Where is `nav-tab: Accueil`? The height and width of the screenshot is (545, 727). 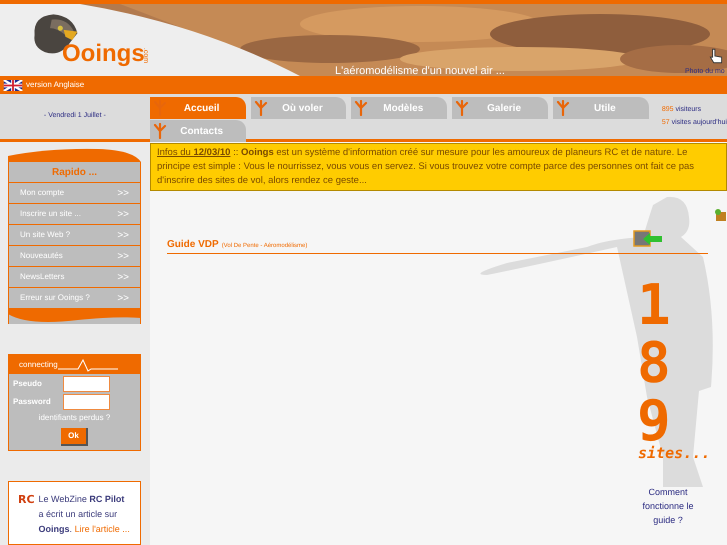
nav-tab: Accueil is located at coordinates (198, 108).